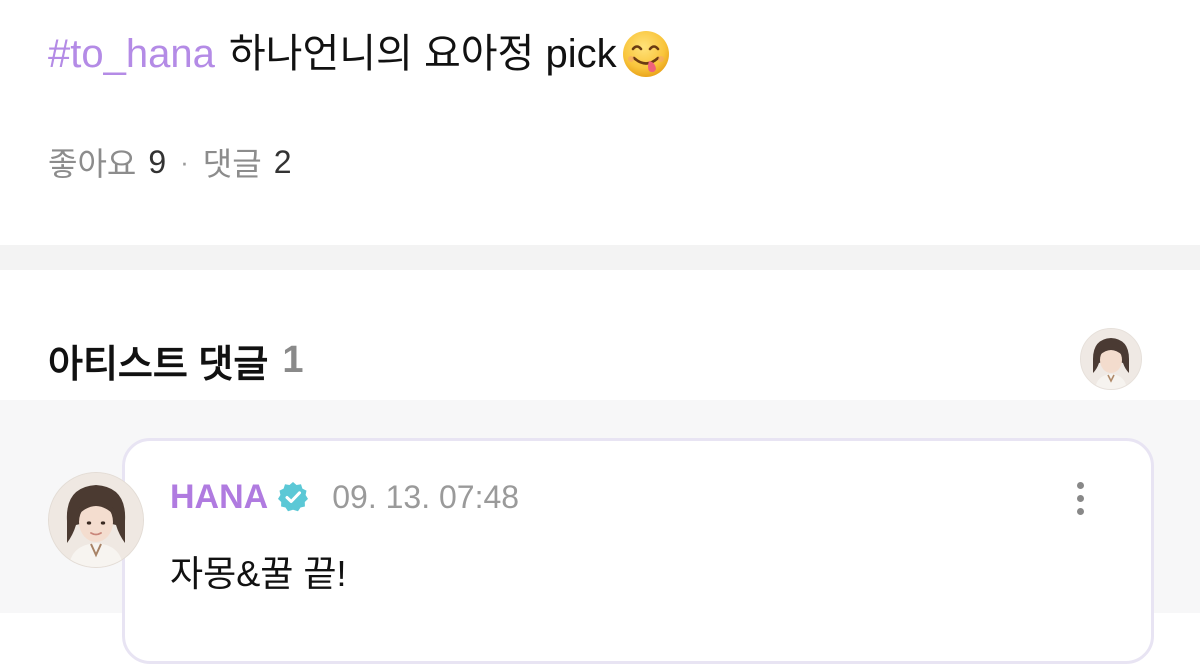 The height and width of the screenshot is (664, 1200). Describe the element at coordinates (600, 257) in the screenshot. I see `section-divider` at that location.